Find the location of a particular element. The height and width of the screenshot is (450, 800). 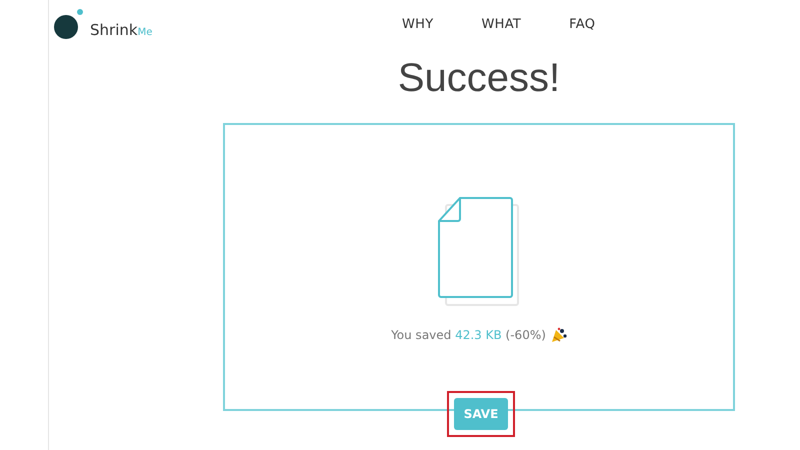

party-popper-icon is located at coordinates (558, 335).